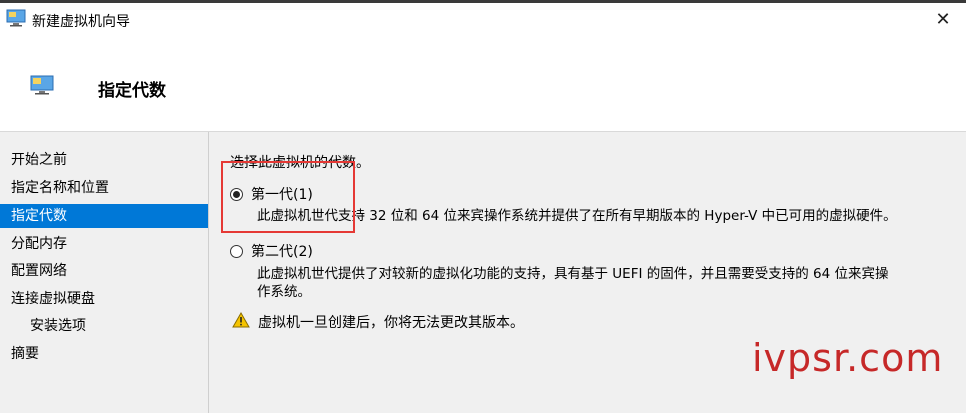 This screenshot has width=966, height=413. What do you see at coordinates (104, 326) in the screenshot?
I see `step-install-options: 安装选项` at bounding box center [104, 326].